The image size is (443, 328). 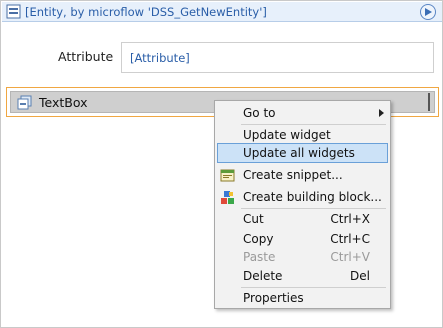 I want to click on menu-item-update-widget: Update widget, so click(x=302, y=135).